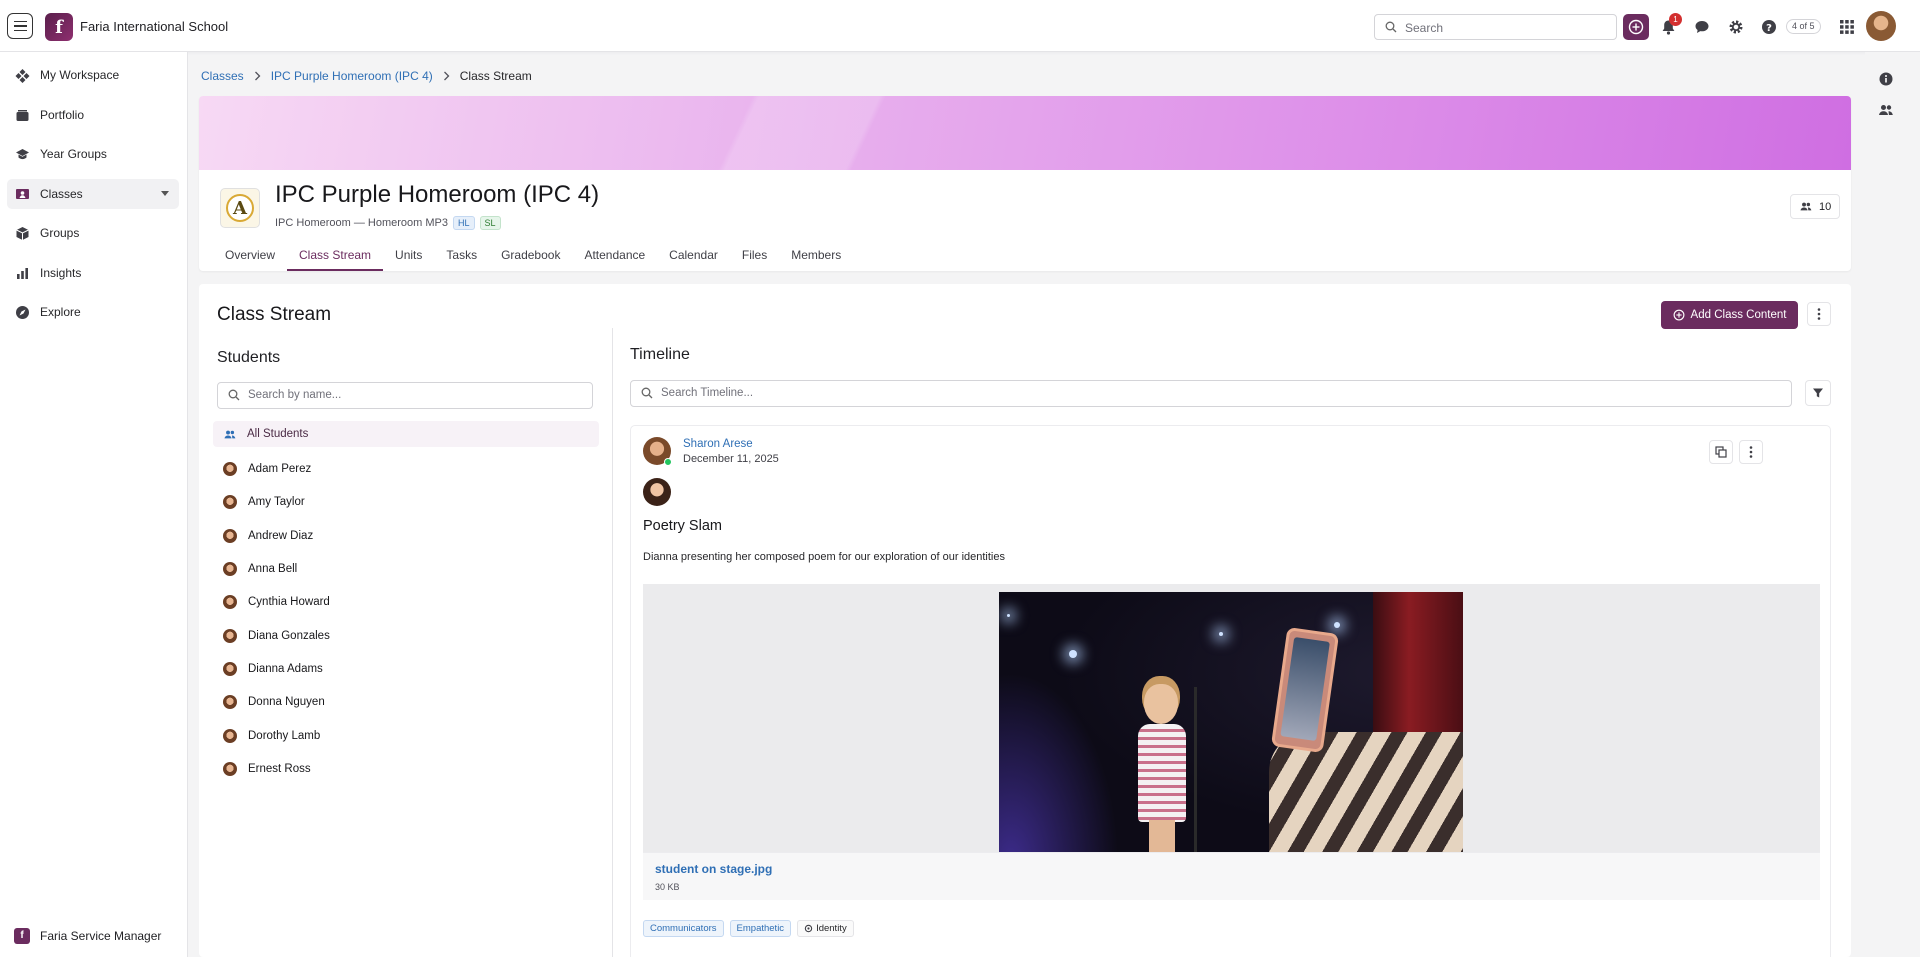 This screenshot has height=957, width=1920. Describe the element at coordinates (1636, 27) in the screenshot. I see `create-button` at that location.